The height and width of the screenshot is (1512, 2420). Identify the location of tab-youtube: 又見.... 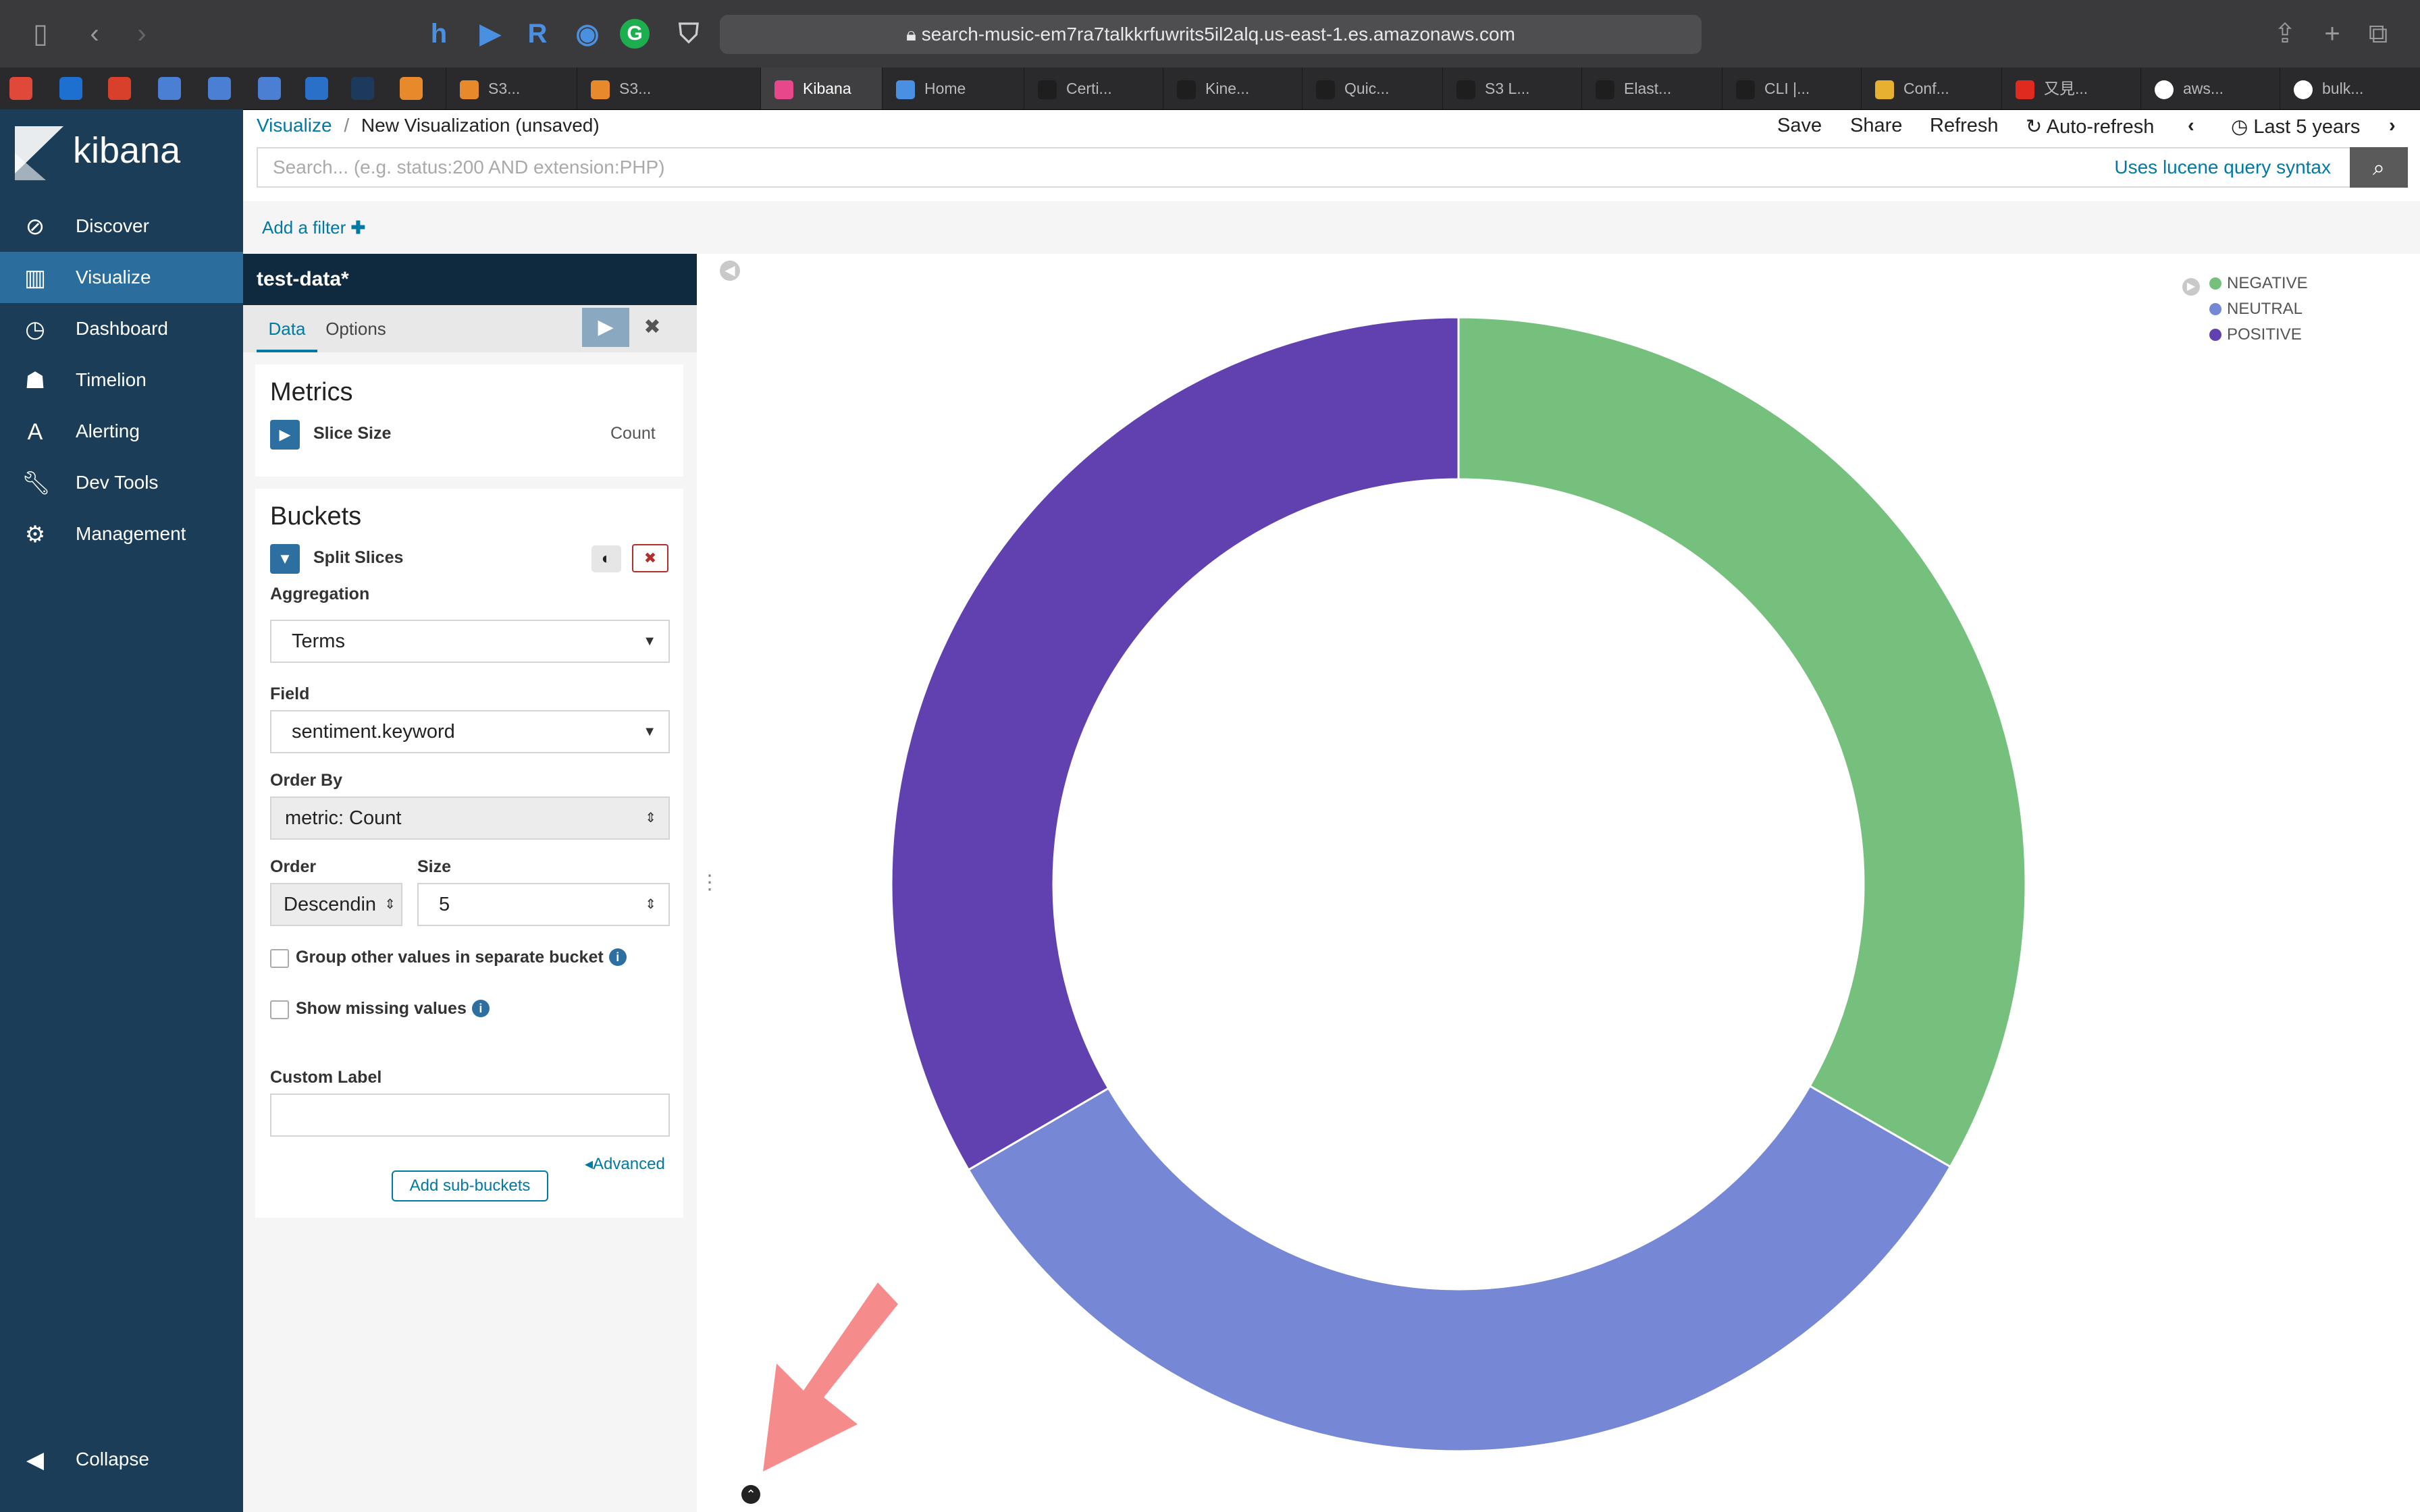
(2070, 89).